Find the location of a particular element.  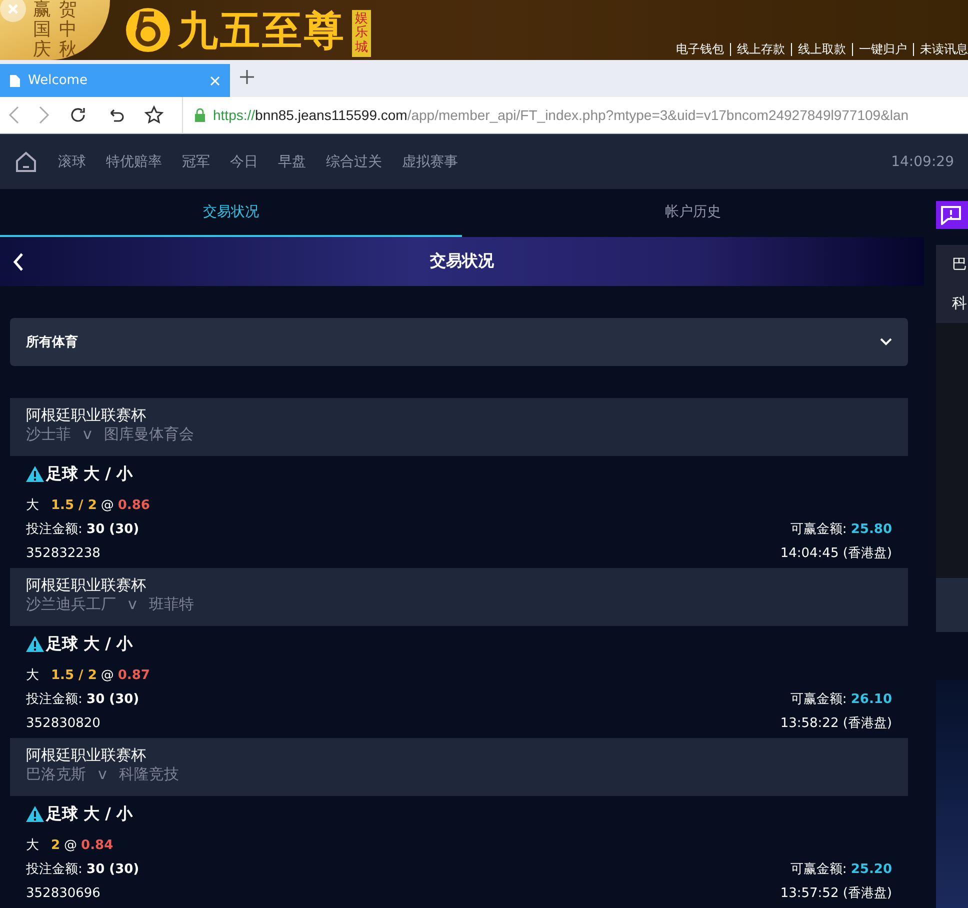

ticket-number: 352832238 is located at coordinates (63, 553).